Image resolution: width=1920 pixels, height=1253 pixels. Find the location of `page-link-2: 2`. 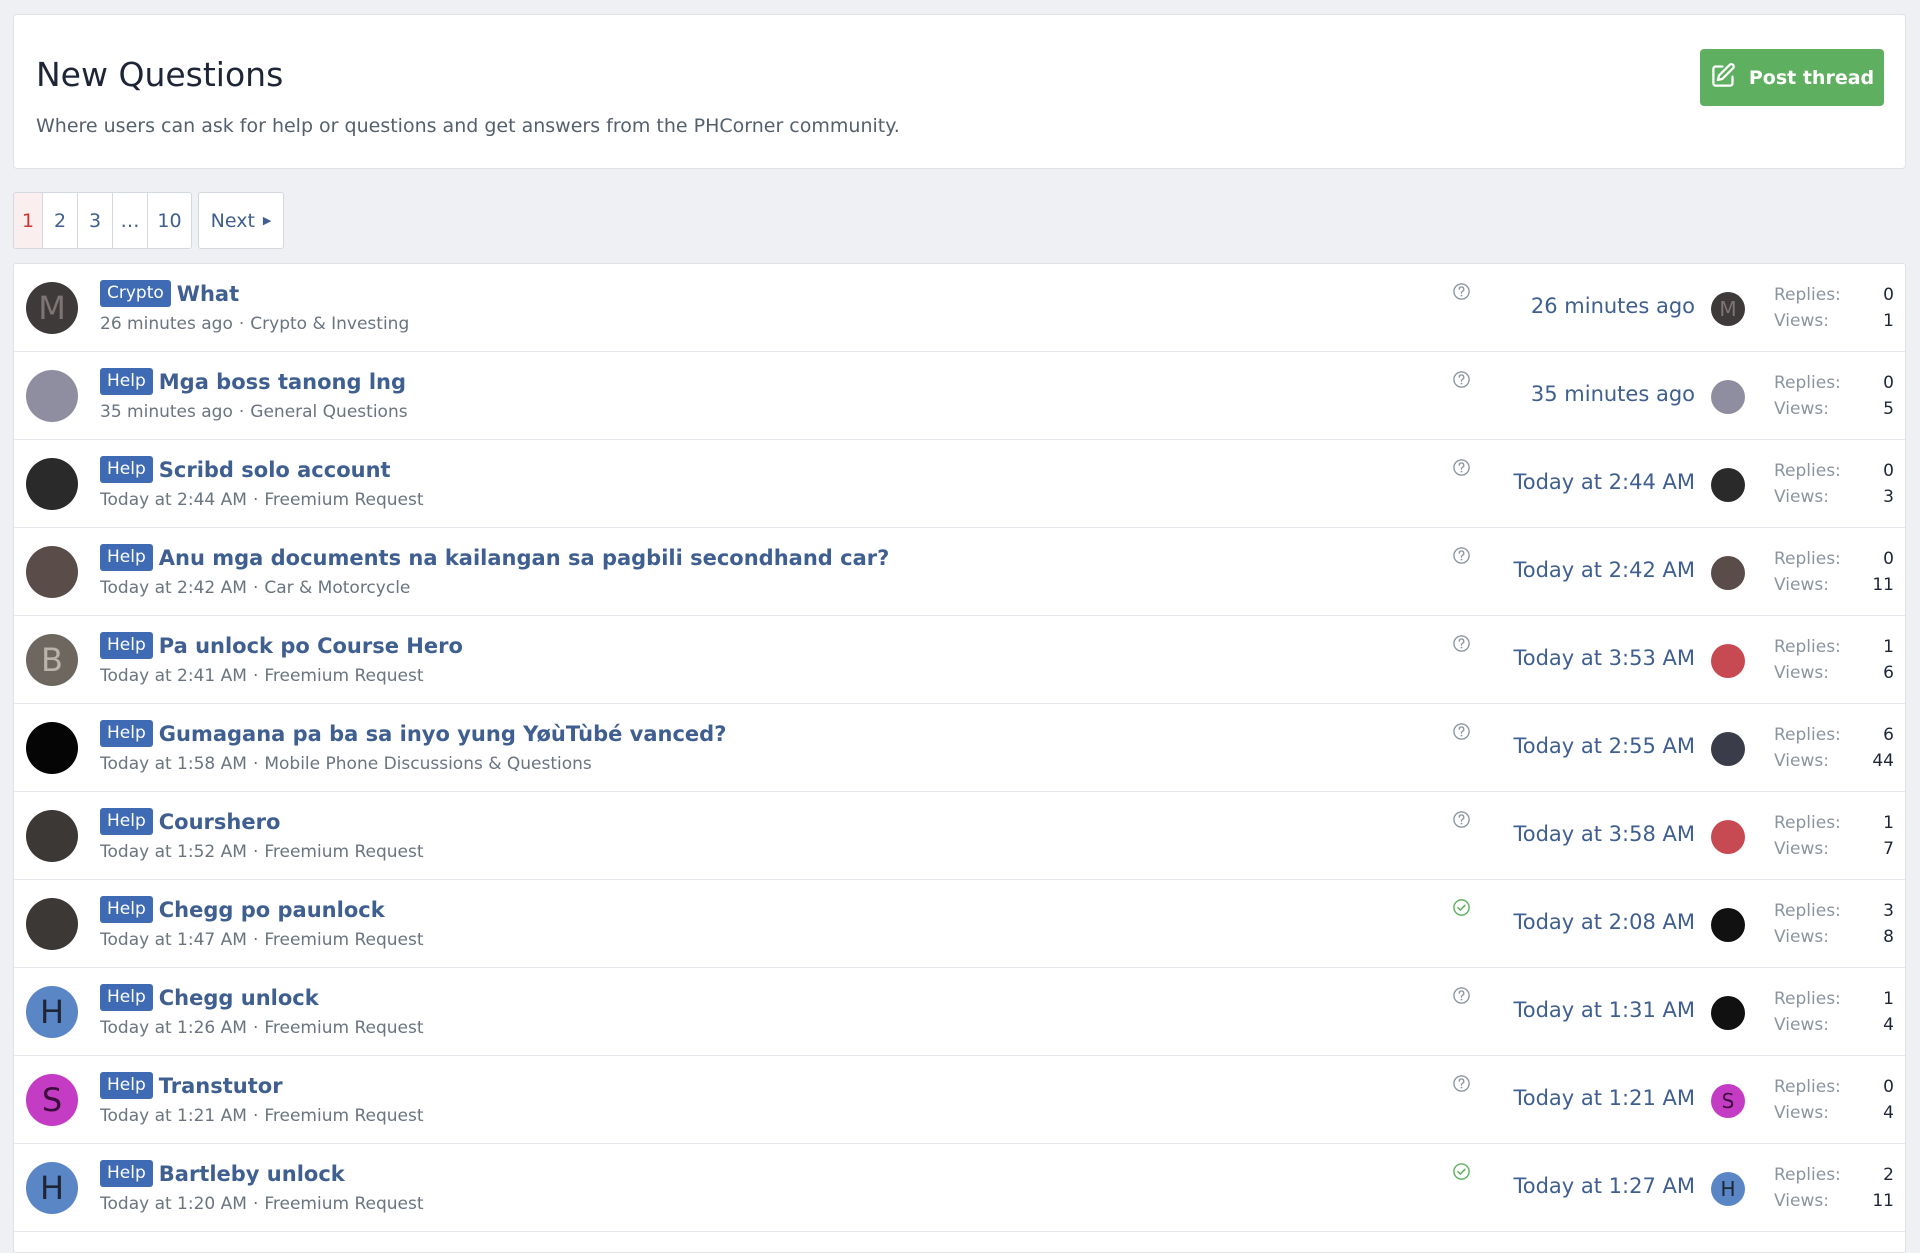

page-link-2: 2 is located at coordinates (60, 220).